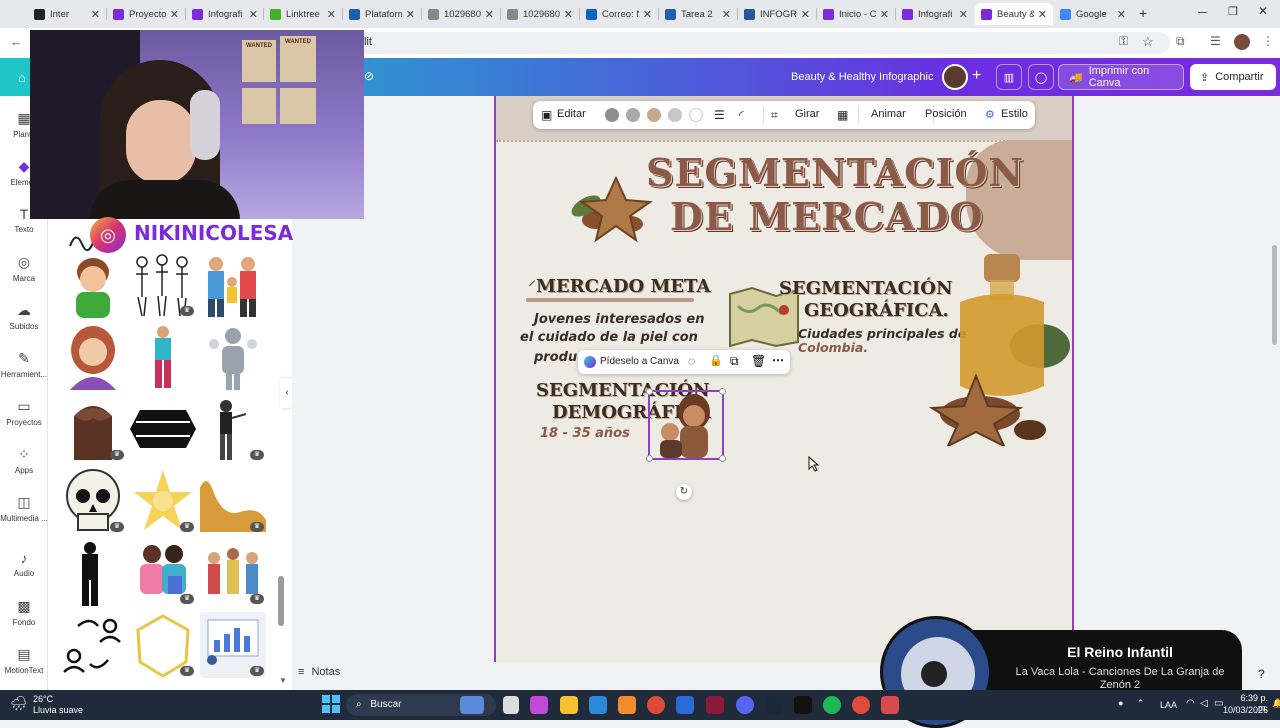  Describe the element at coordinates (1121, 77) in the screenshot. I see `print-with-canva-button: 🚚 Imprimir con Canva` at that location.